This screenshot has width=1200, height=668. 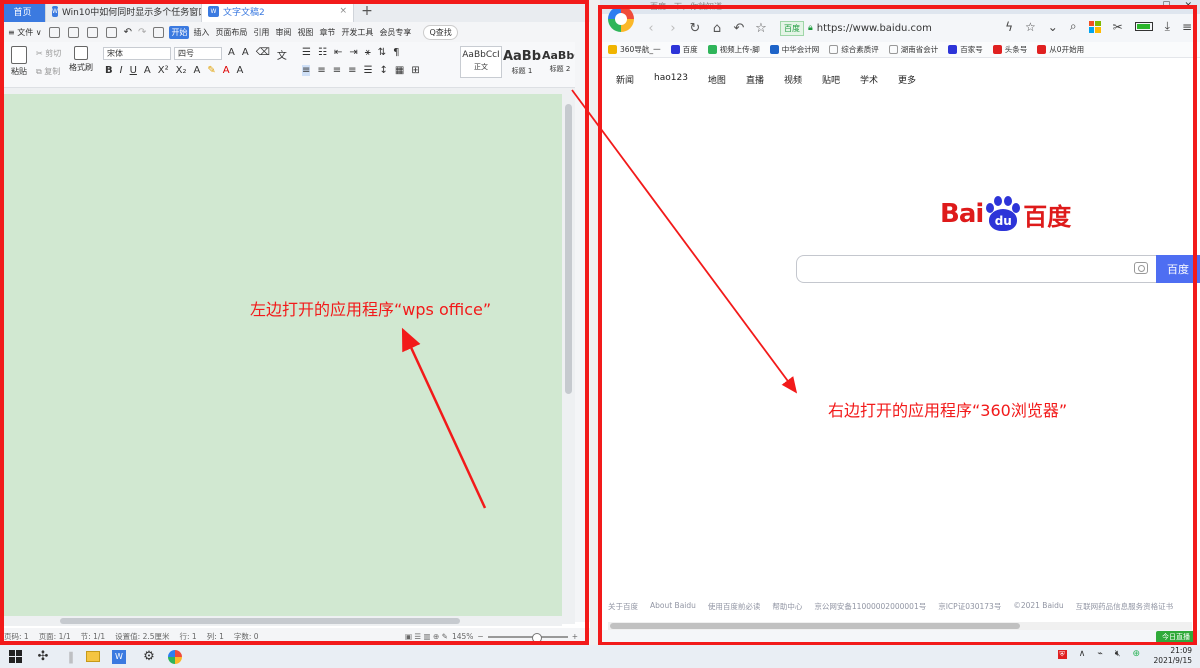 I want to click on volume-icon: 🔇︎, so click(x=1118, y=654).